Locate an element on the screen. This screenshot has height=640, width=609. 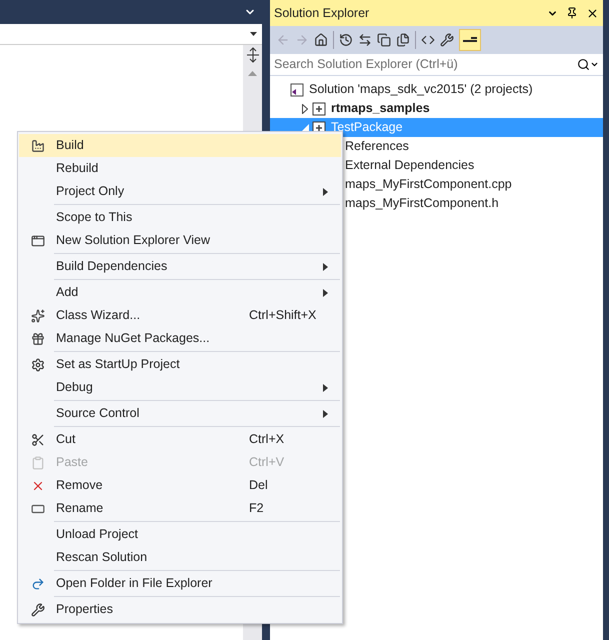
settings-icon is located at coordinates (37, 365).